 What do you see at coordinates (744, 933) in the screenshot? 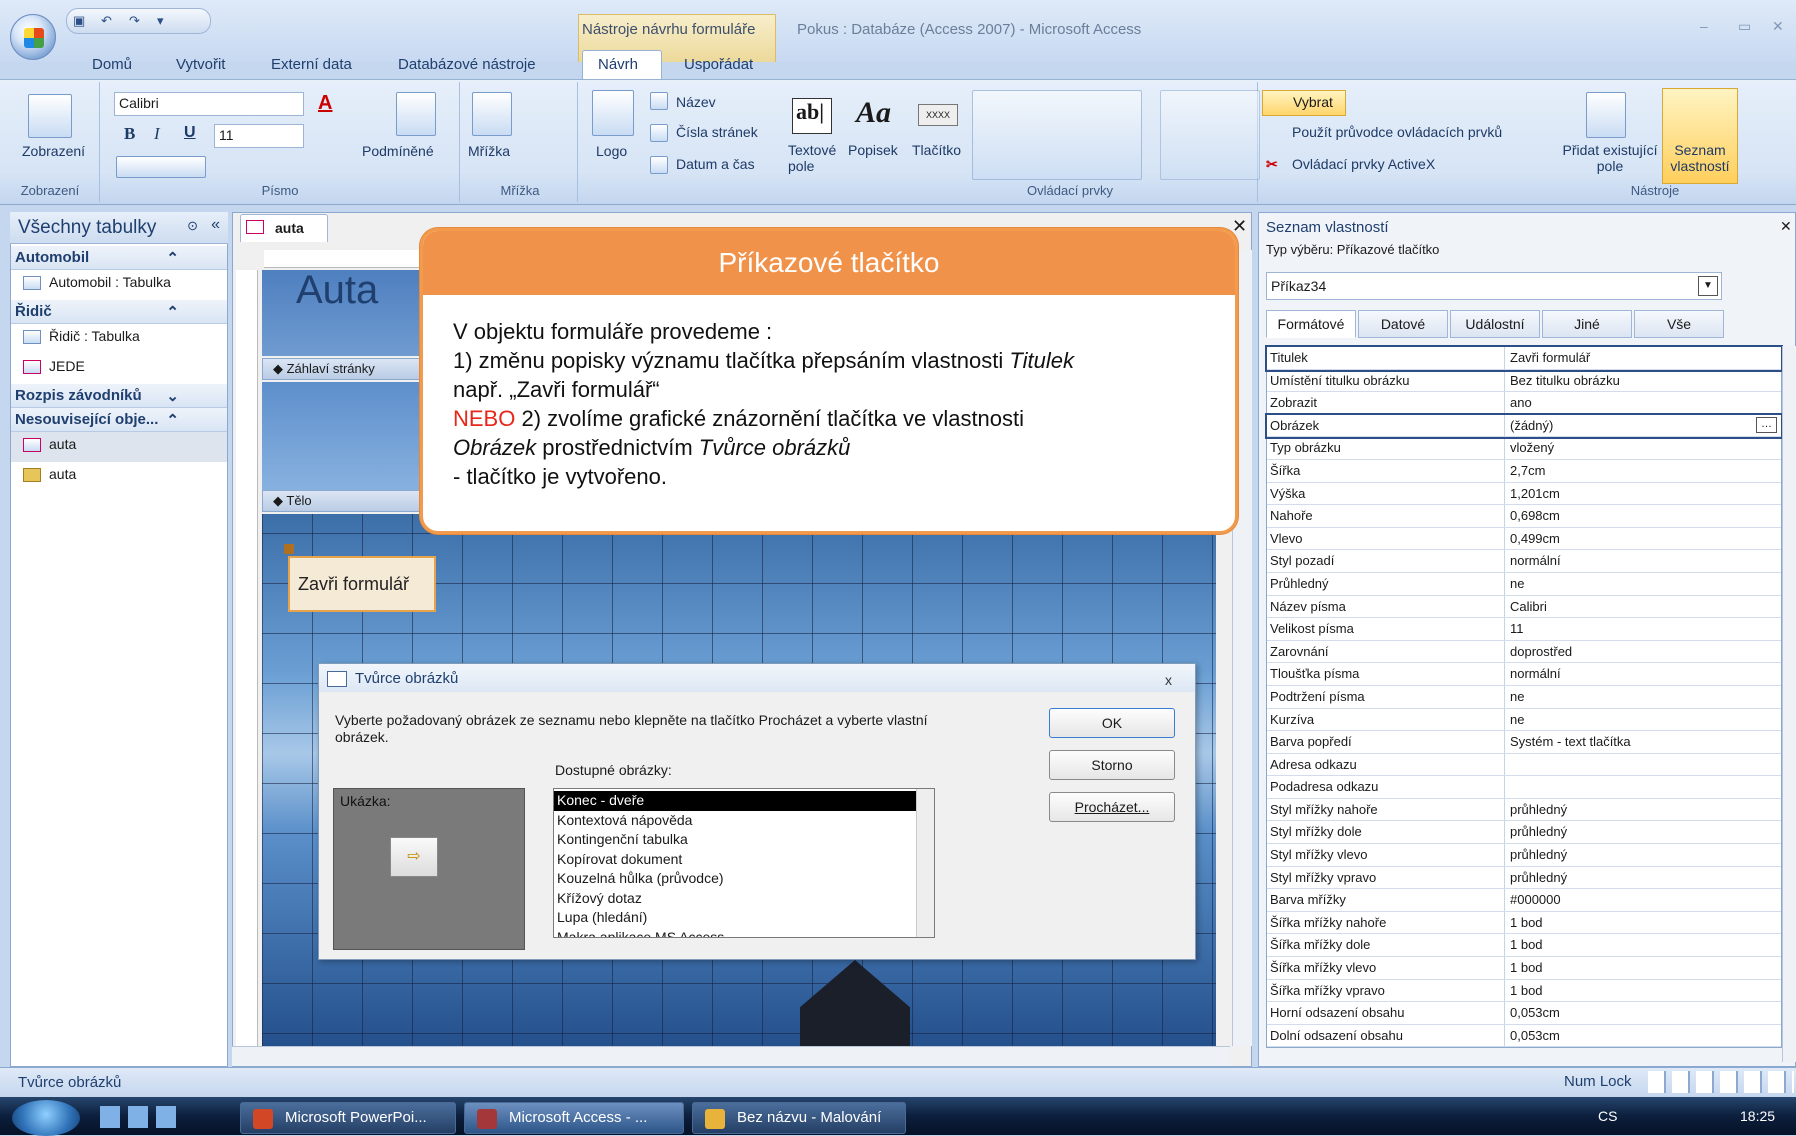
I see `list-item: Makra aplikace MS Access` at bounding box center [744, 933].